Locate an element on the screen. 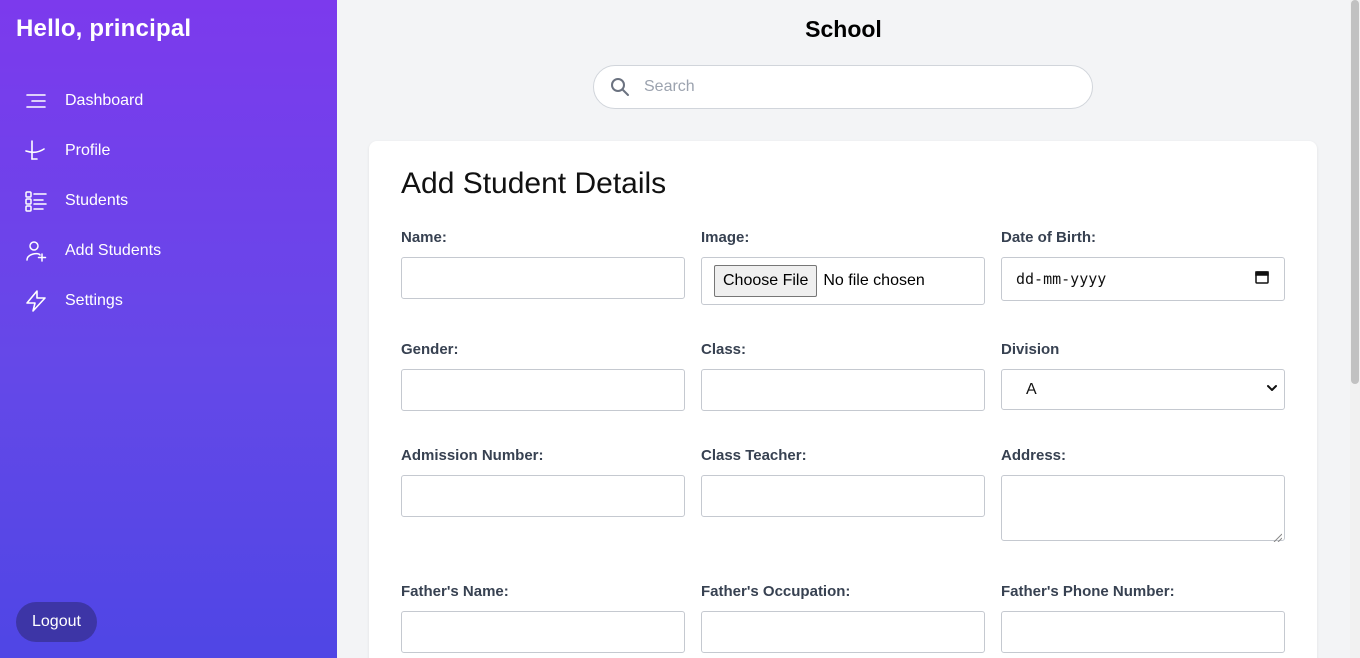 Image resolution: width=1360 pixels, height=658 pixels. division-select: A is located at coordinates (1143, 389).